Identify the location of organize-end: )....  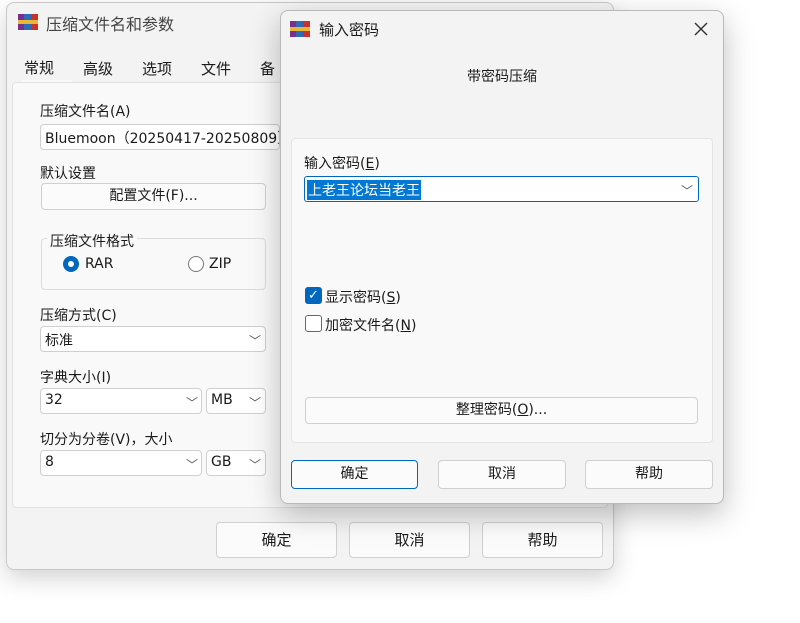
(538, 410).